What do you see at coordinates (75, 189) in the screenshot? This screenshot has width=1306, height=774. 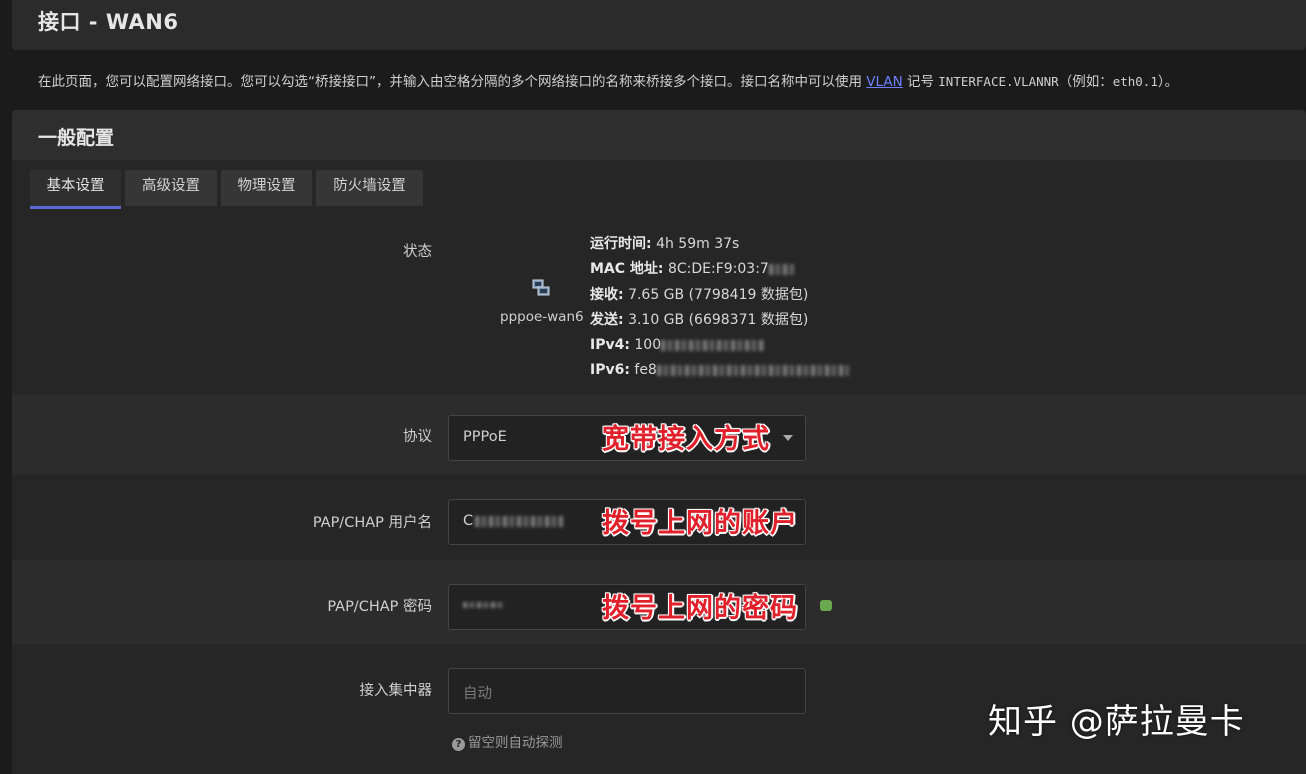 I see `tab-basic-settings: 基本设置` at bounding box center [75, 189].